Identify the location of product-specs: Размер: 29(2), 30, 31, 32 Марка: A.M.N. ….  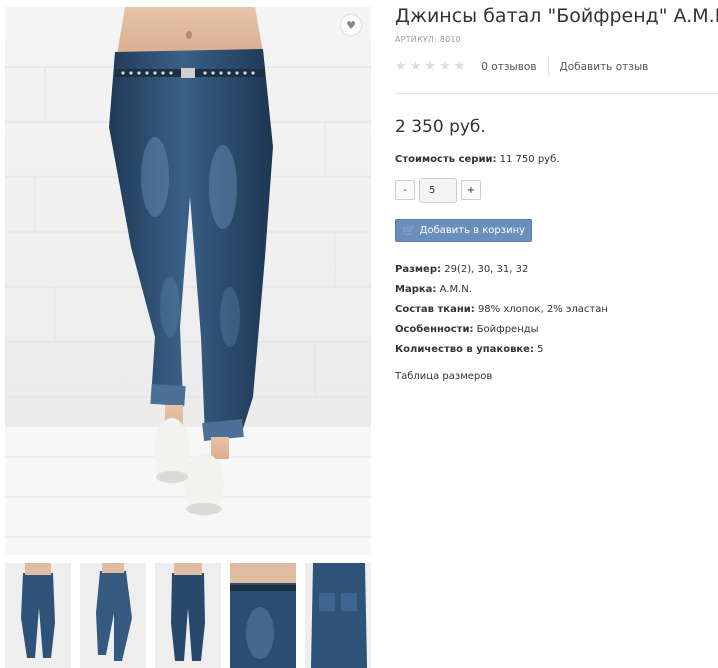
(501, 313).